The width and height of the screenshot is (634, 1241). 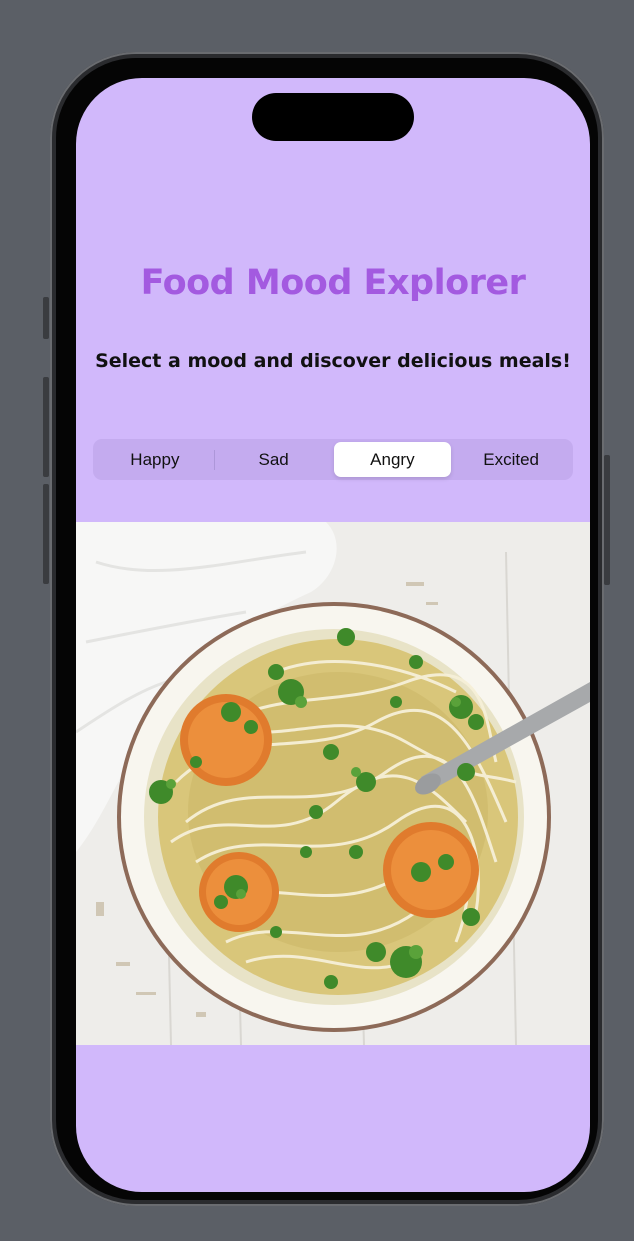 I want to click on volume-down-button, so click(x=46, y=534).